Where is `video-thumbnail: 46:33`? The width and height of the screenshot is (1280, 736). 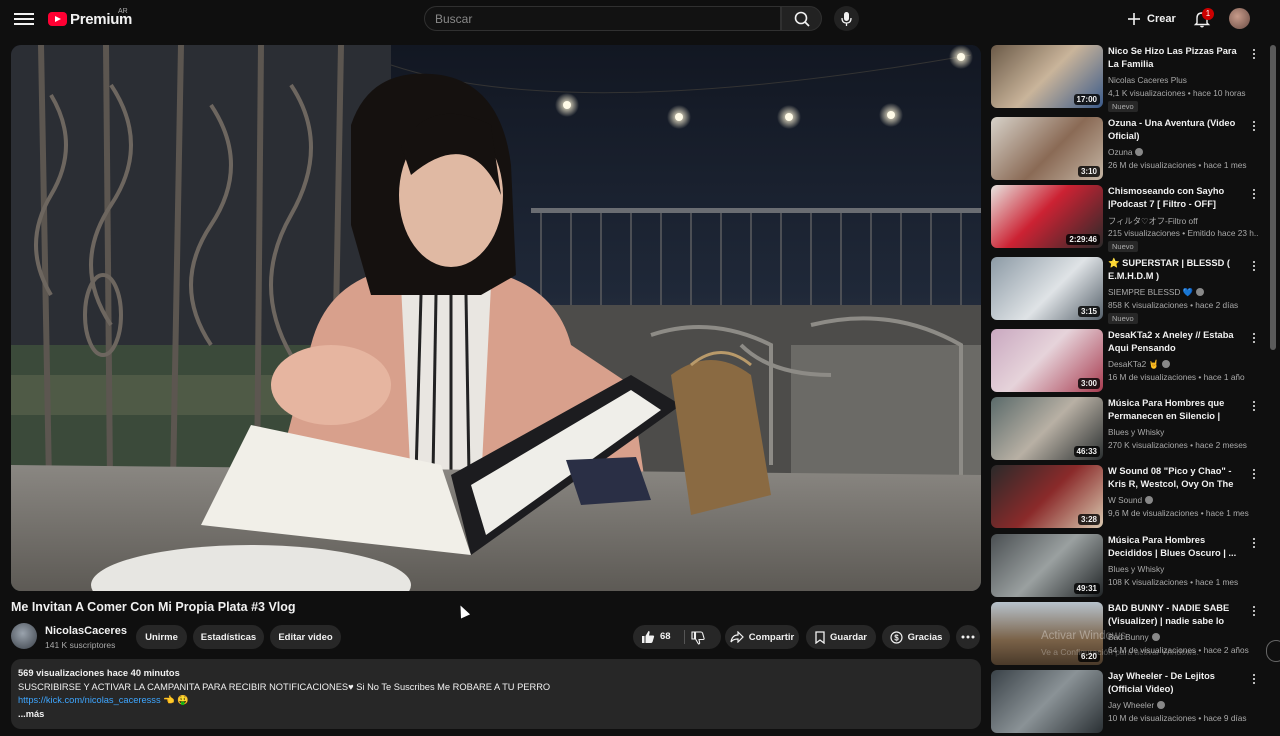 video-thumbnail: 46:33 is located at coordinates (1047, 428).